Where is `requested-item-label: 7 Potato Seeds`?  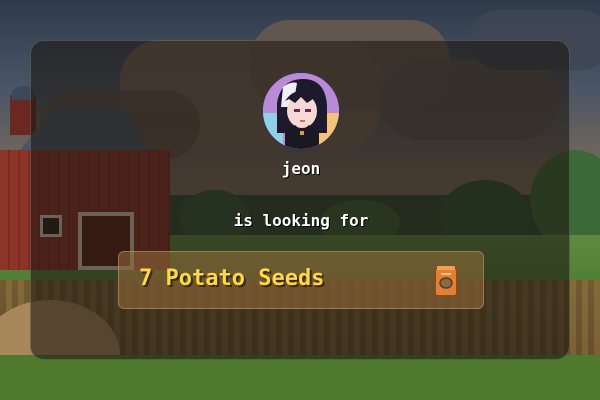
requested-item-label: 7 Potato Seeds is located at coordinates (232, 278).